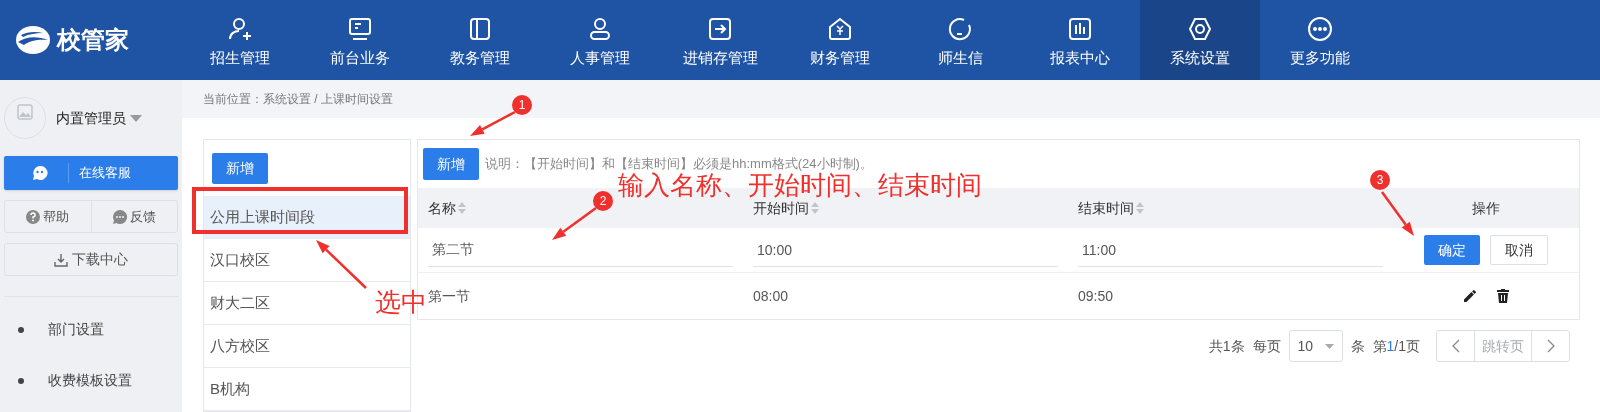 The image size is (1600, 412). What do you see at coordinates (1503, 296) in the screenshot?
I see `delete-icon` at bounding box center [1503, 296].